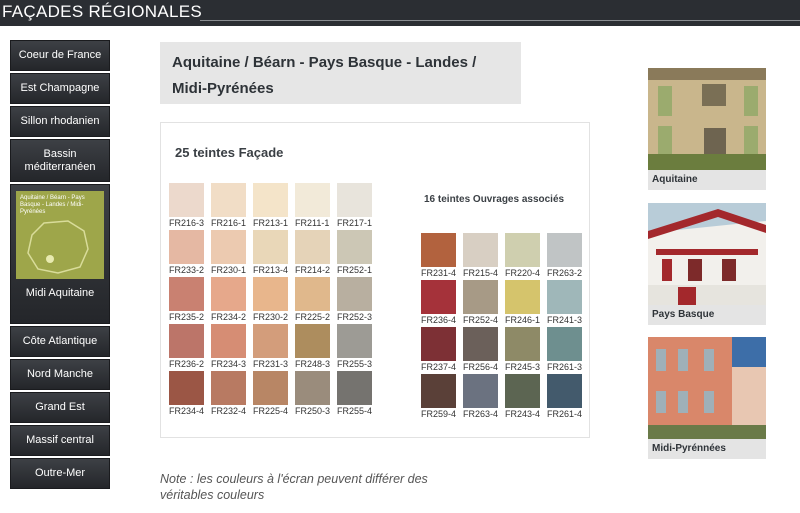  I want to click on aquitaine-building-photo, so click(707, 119).